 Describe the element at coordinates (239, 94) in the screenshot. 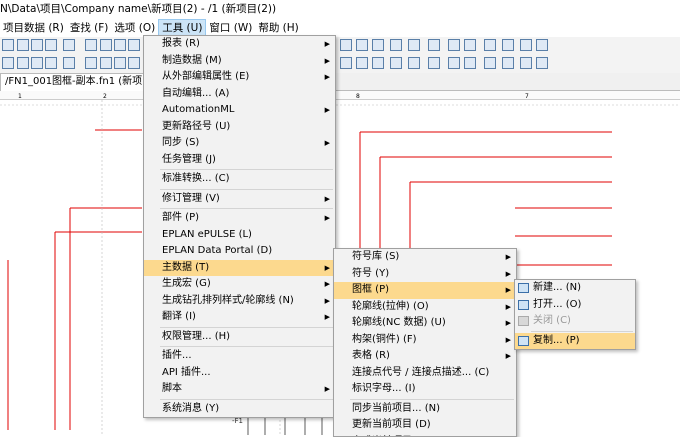

I see `menu-item: 自动编辑... (A)` at that location.